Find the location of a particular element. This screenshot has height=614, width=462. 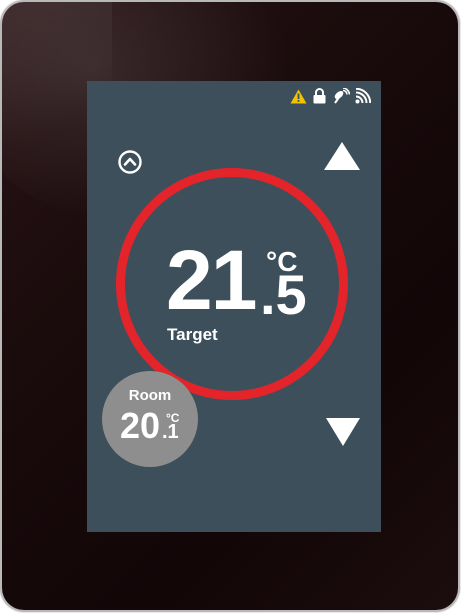

room-temperature-bubble: Room 20 °C .1 is located at coordinates (150, 419).